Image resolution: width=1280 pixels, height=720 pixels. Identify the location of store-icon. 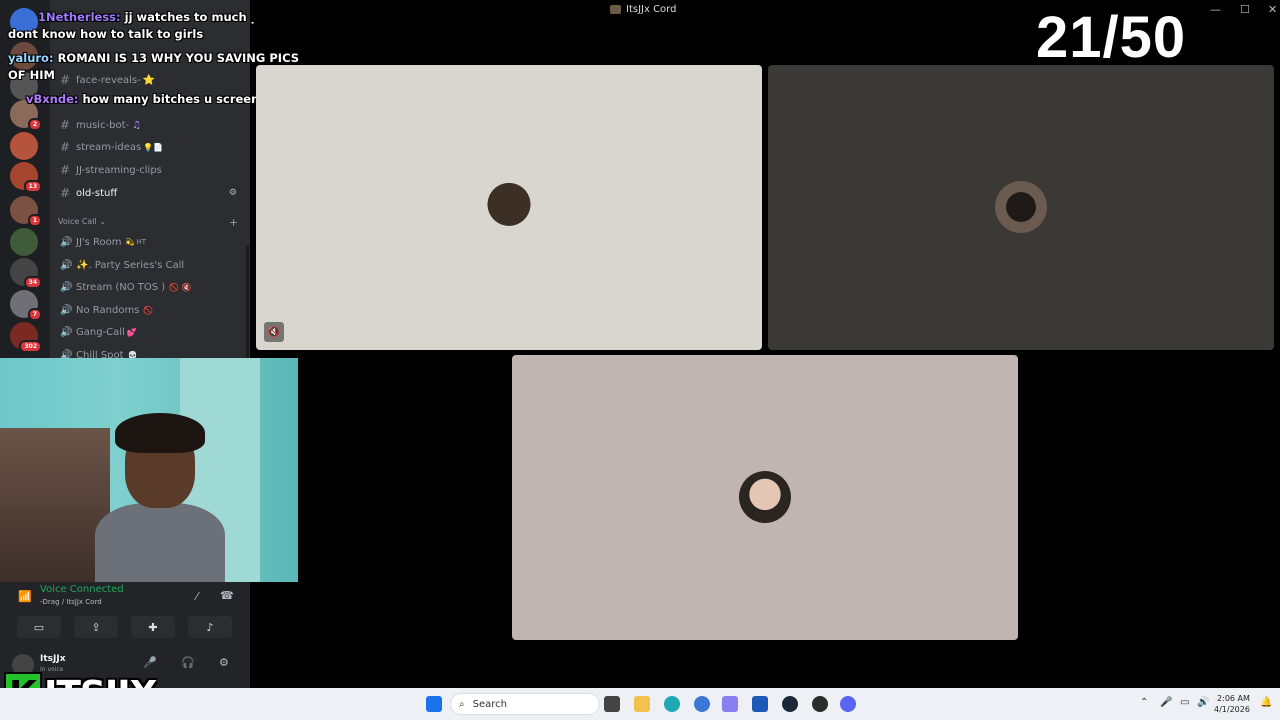
(760, 704).